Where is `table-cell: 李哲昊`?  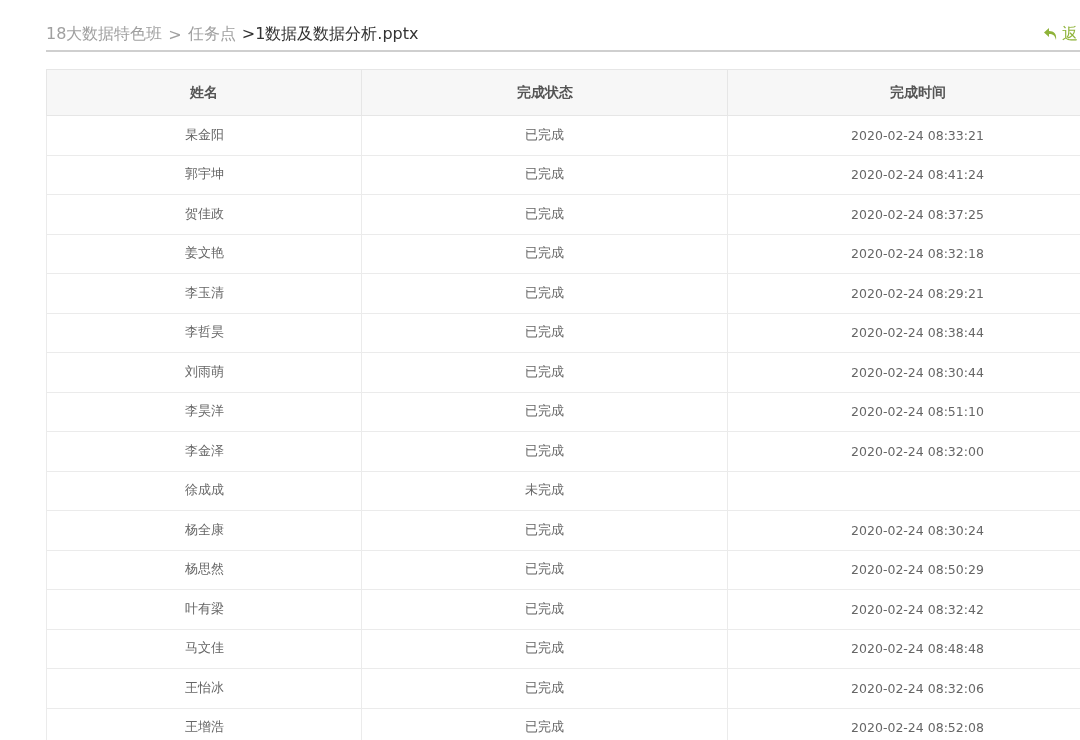 table-cell: 李哲昊 is located at coordinates (204, 333).